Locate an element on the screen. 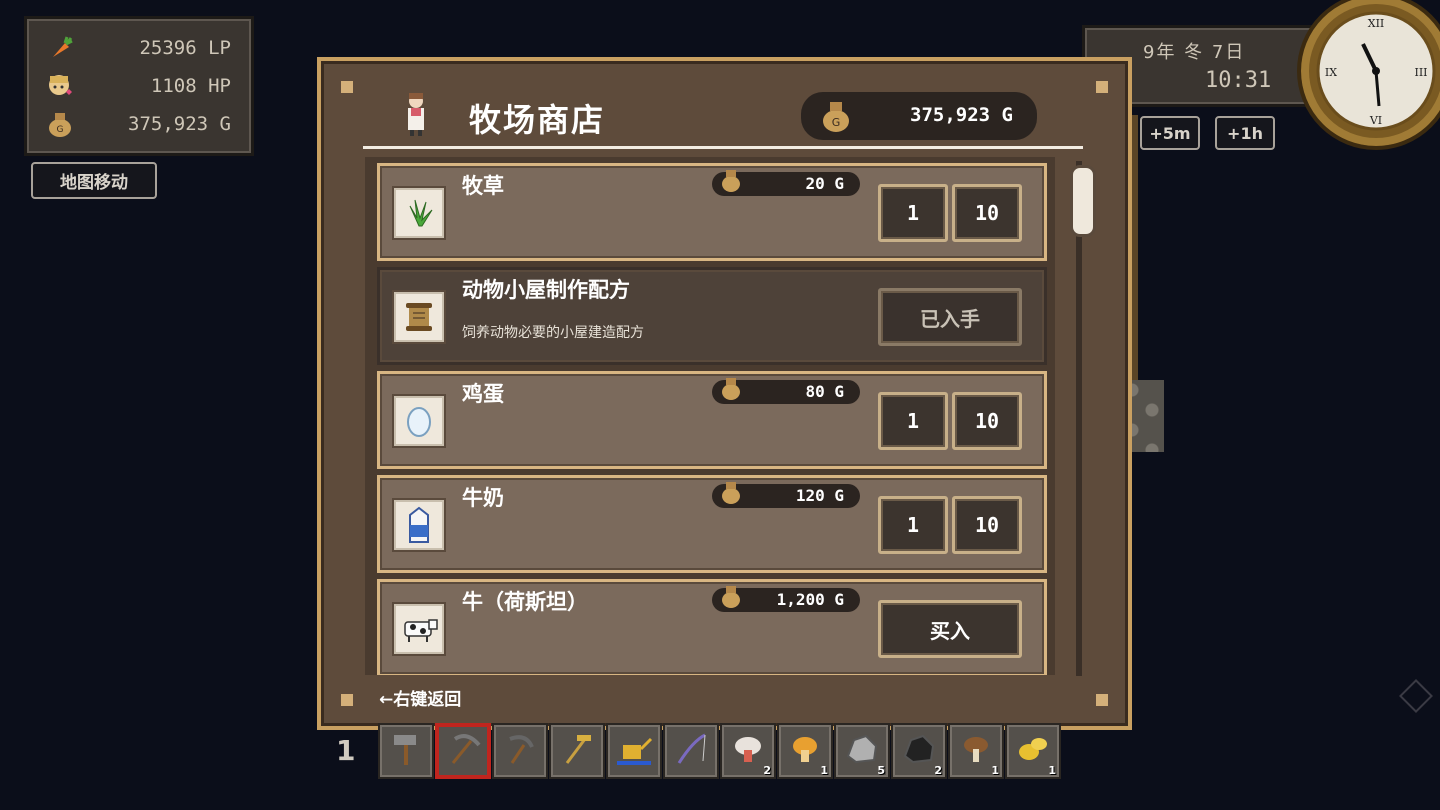  hoe-icon is located at coordinates (577, 751).